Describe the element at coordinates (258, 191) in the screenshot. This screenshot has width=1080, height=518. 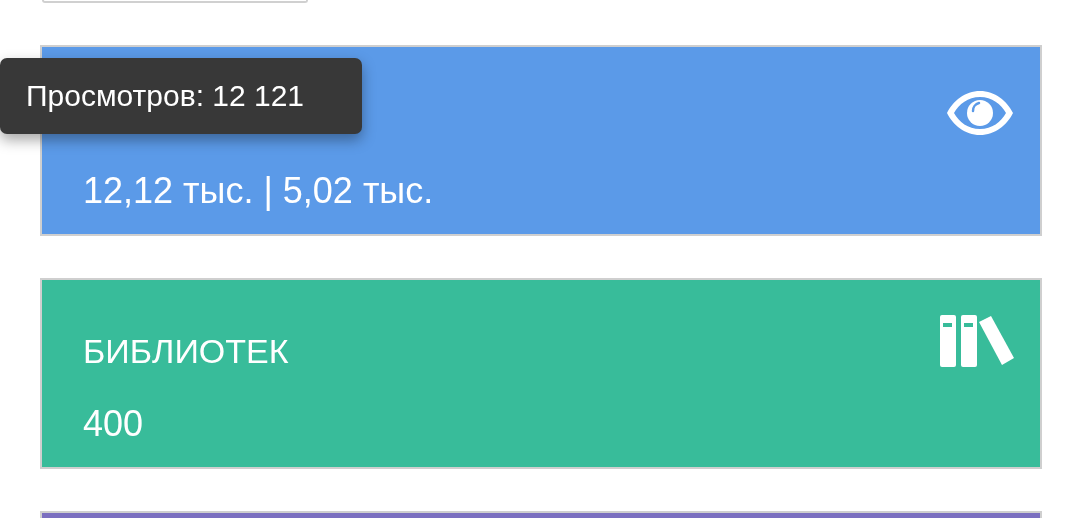
I see `card-value: 12,12 тыс. | 5,02 тыс.` at that location.